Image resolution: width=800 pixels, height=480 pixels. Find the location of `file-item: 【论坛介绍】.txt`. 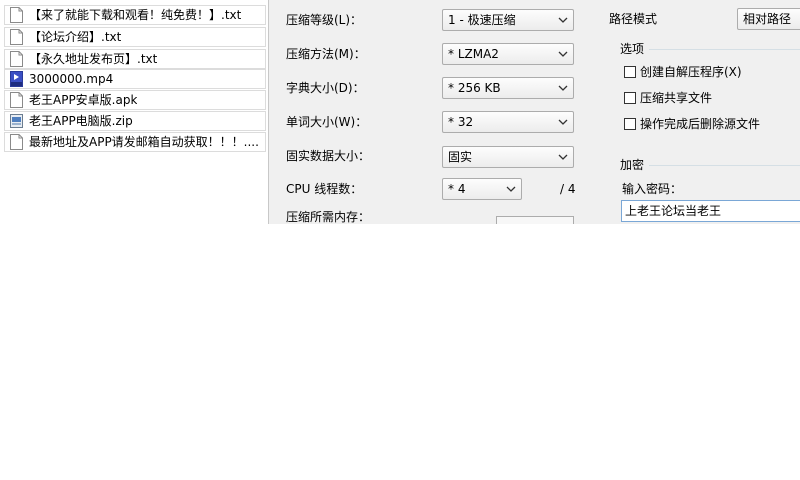

file-item: 【论坛介绍】.txt is located at coordinates (135, 37).